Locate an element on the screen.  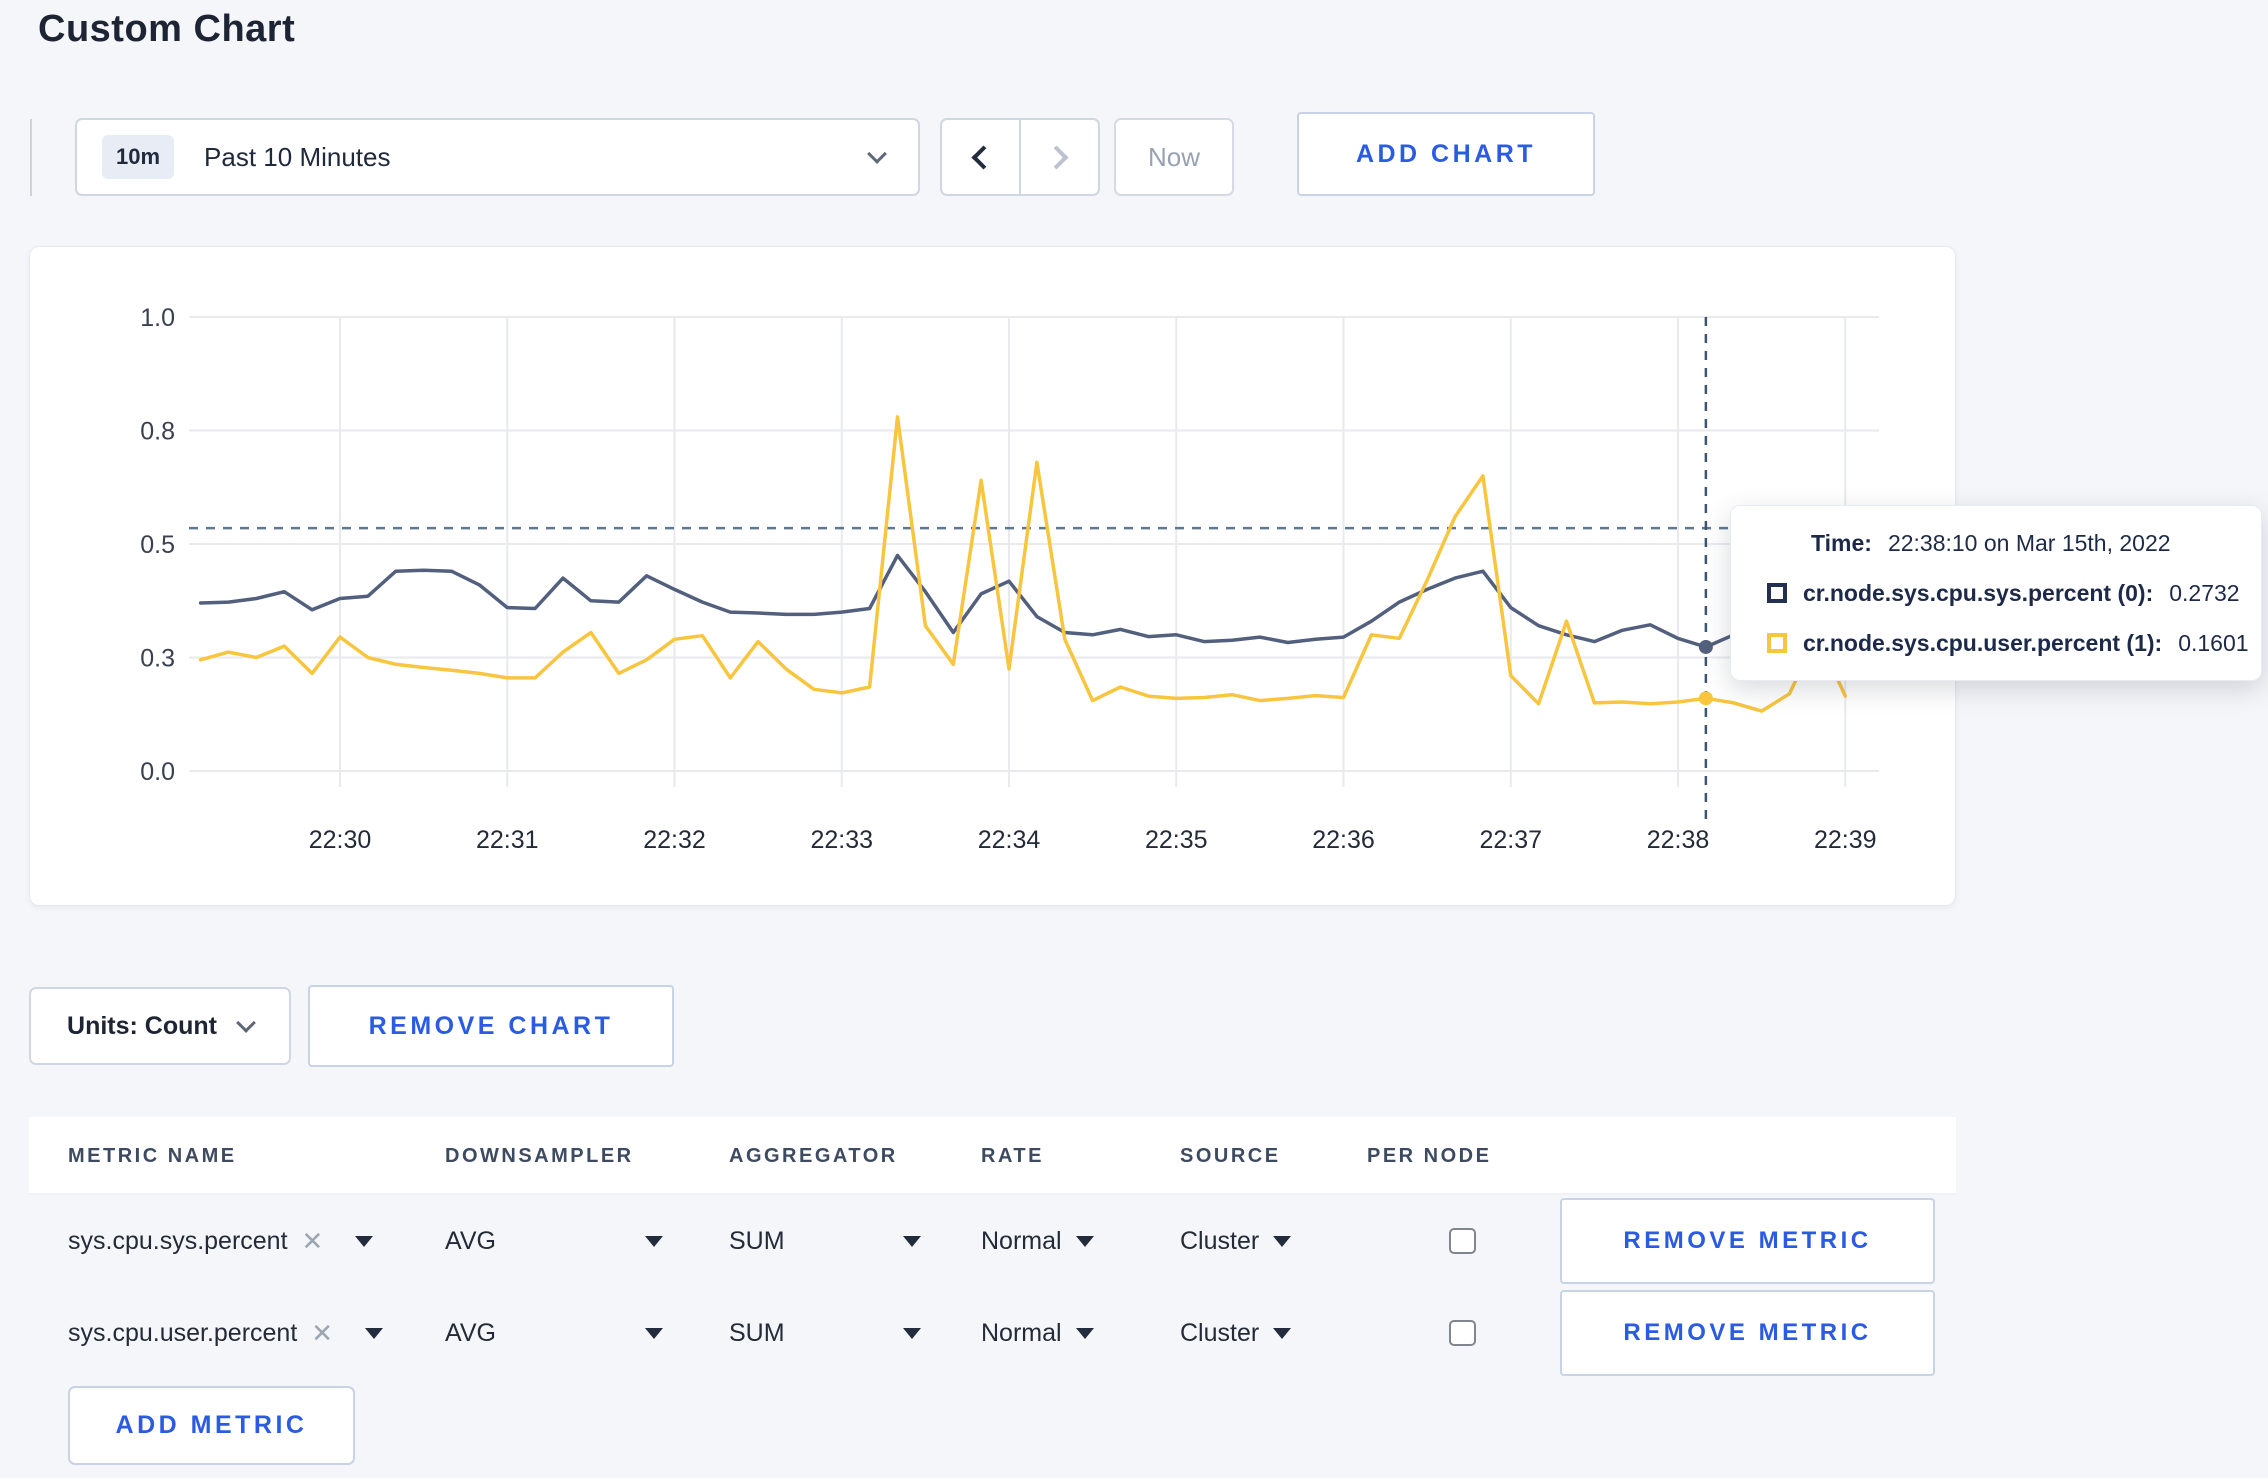
x-tick-label: 22:33 is located at coordinates (841, 840).